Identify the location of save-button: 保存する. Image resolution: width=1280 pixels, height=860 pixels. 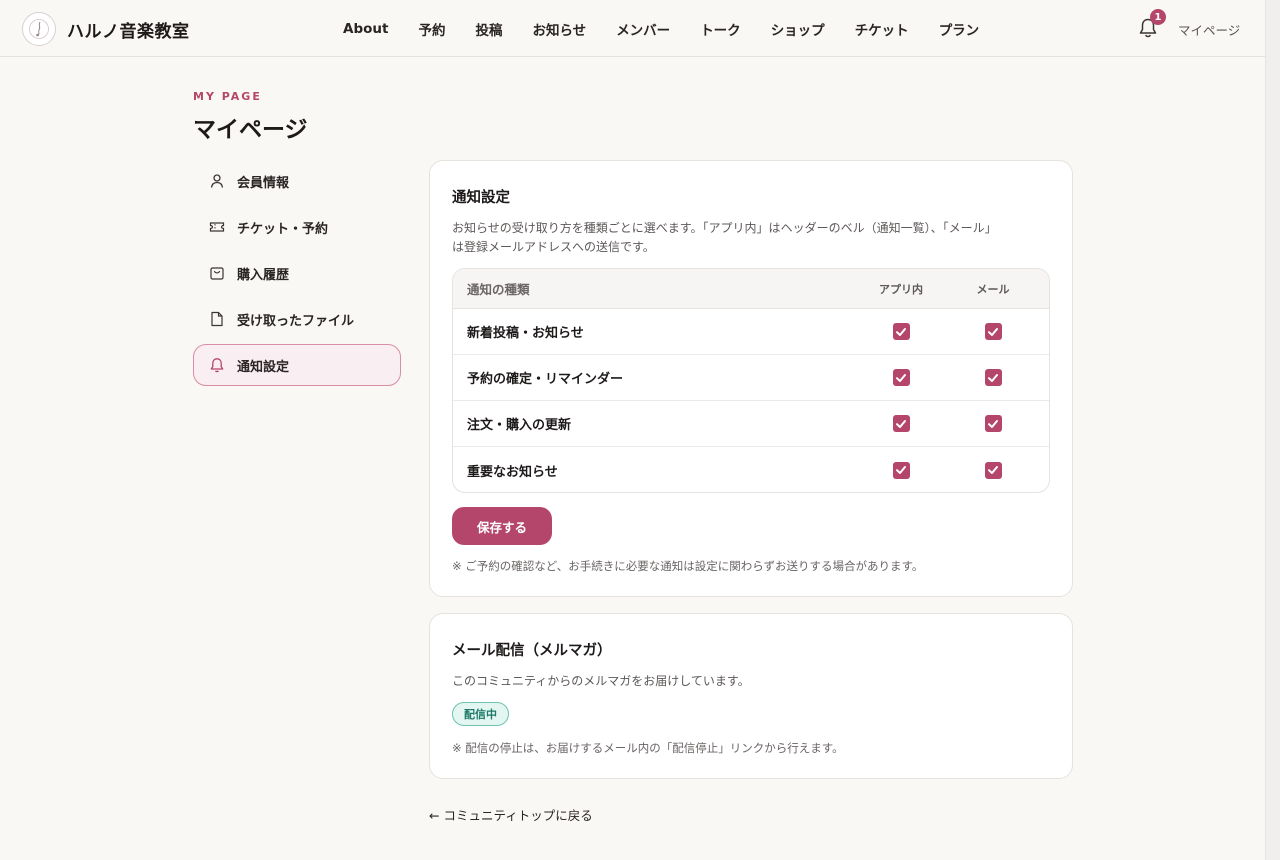
(502, 526).